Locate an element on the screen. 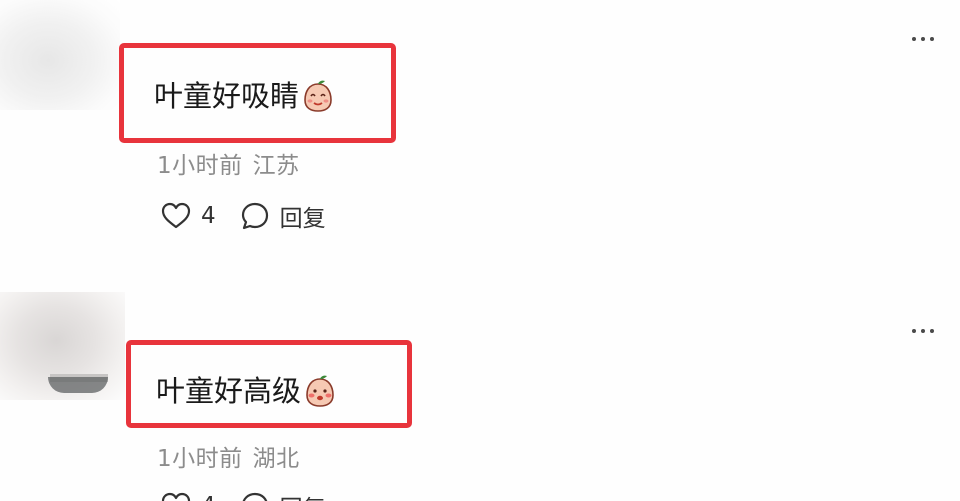 The image size is (960, 501). comment-text-block: 叶童好吸睛 is located at coordinates (244, 96).